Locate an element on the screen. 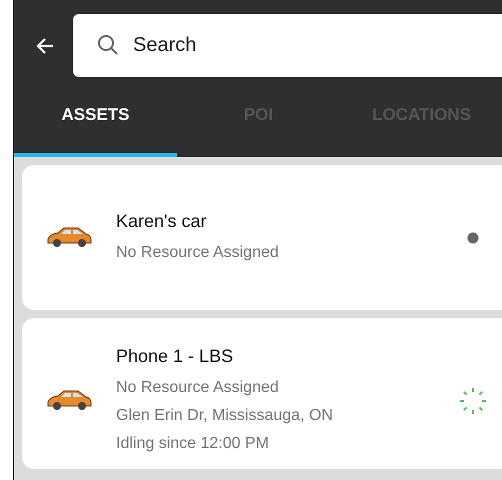  tab: ASSETS is located at coordinates (95, 117).